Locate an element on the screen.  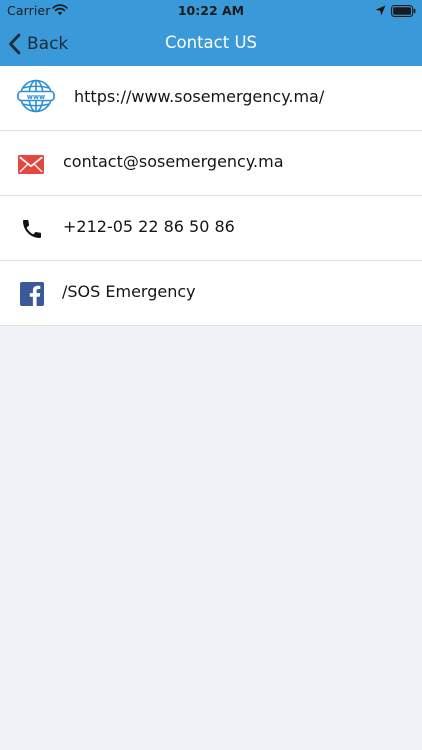
envelope-icon is located at coordinates (31, 164).